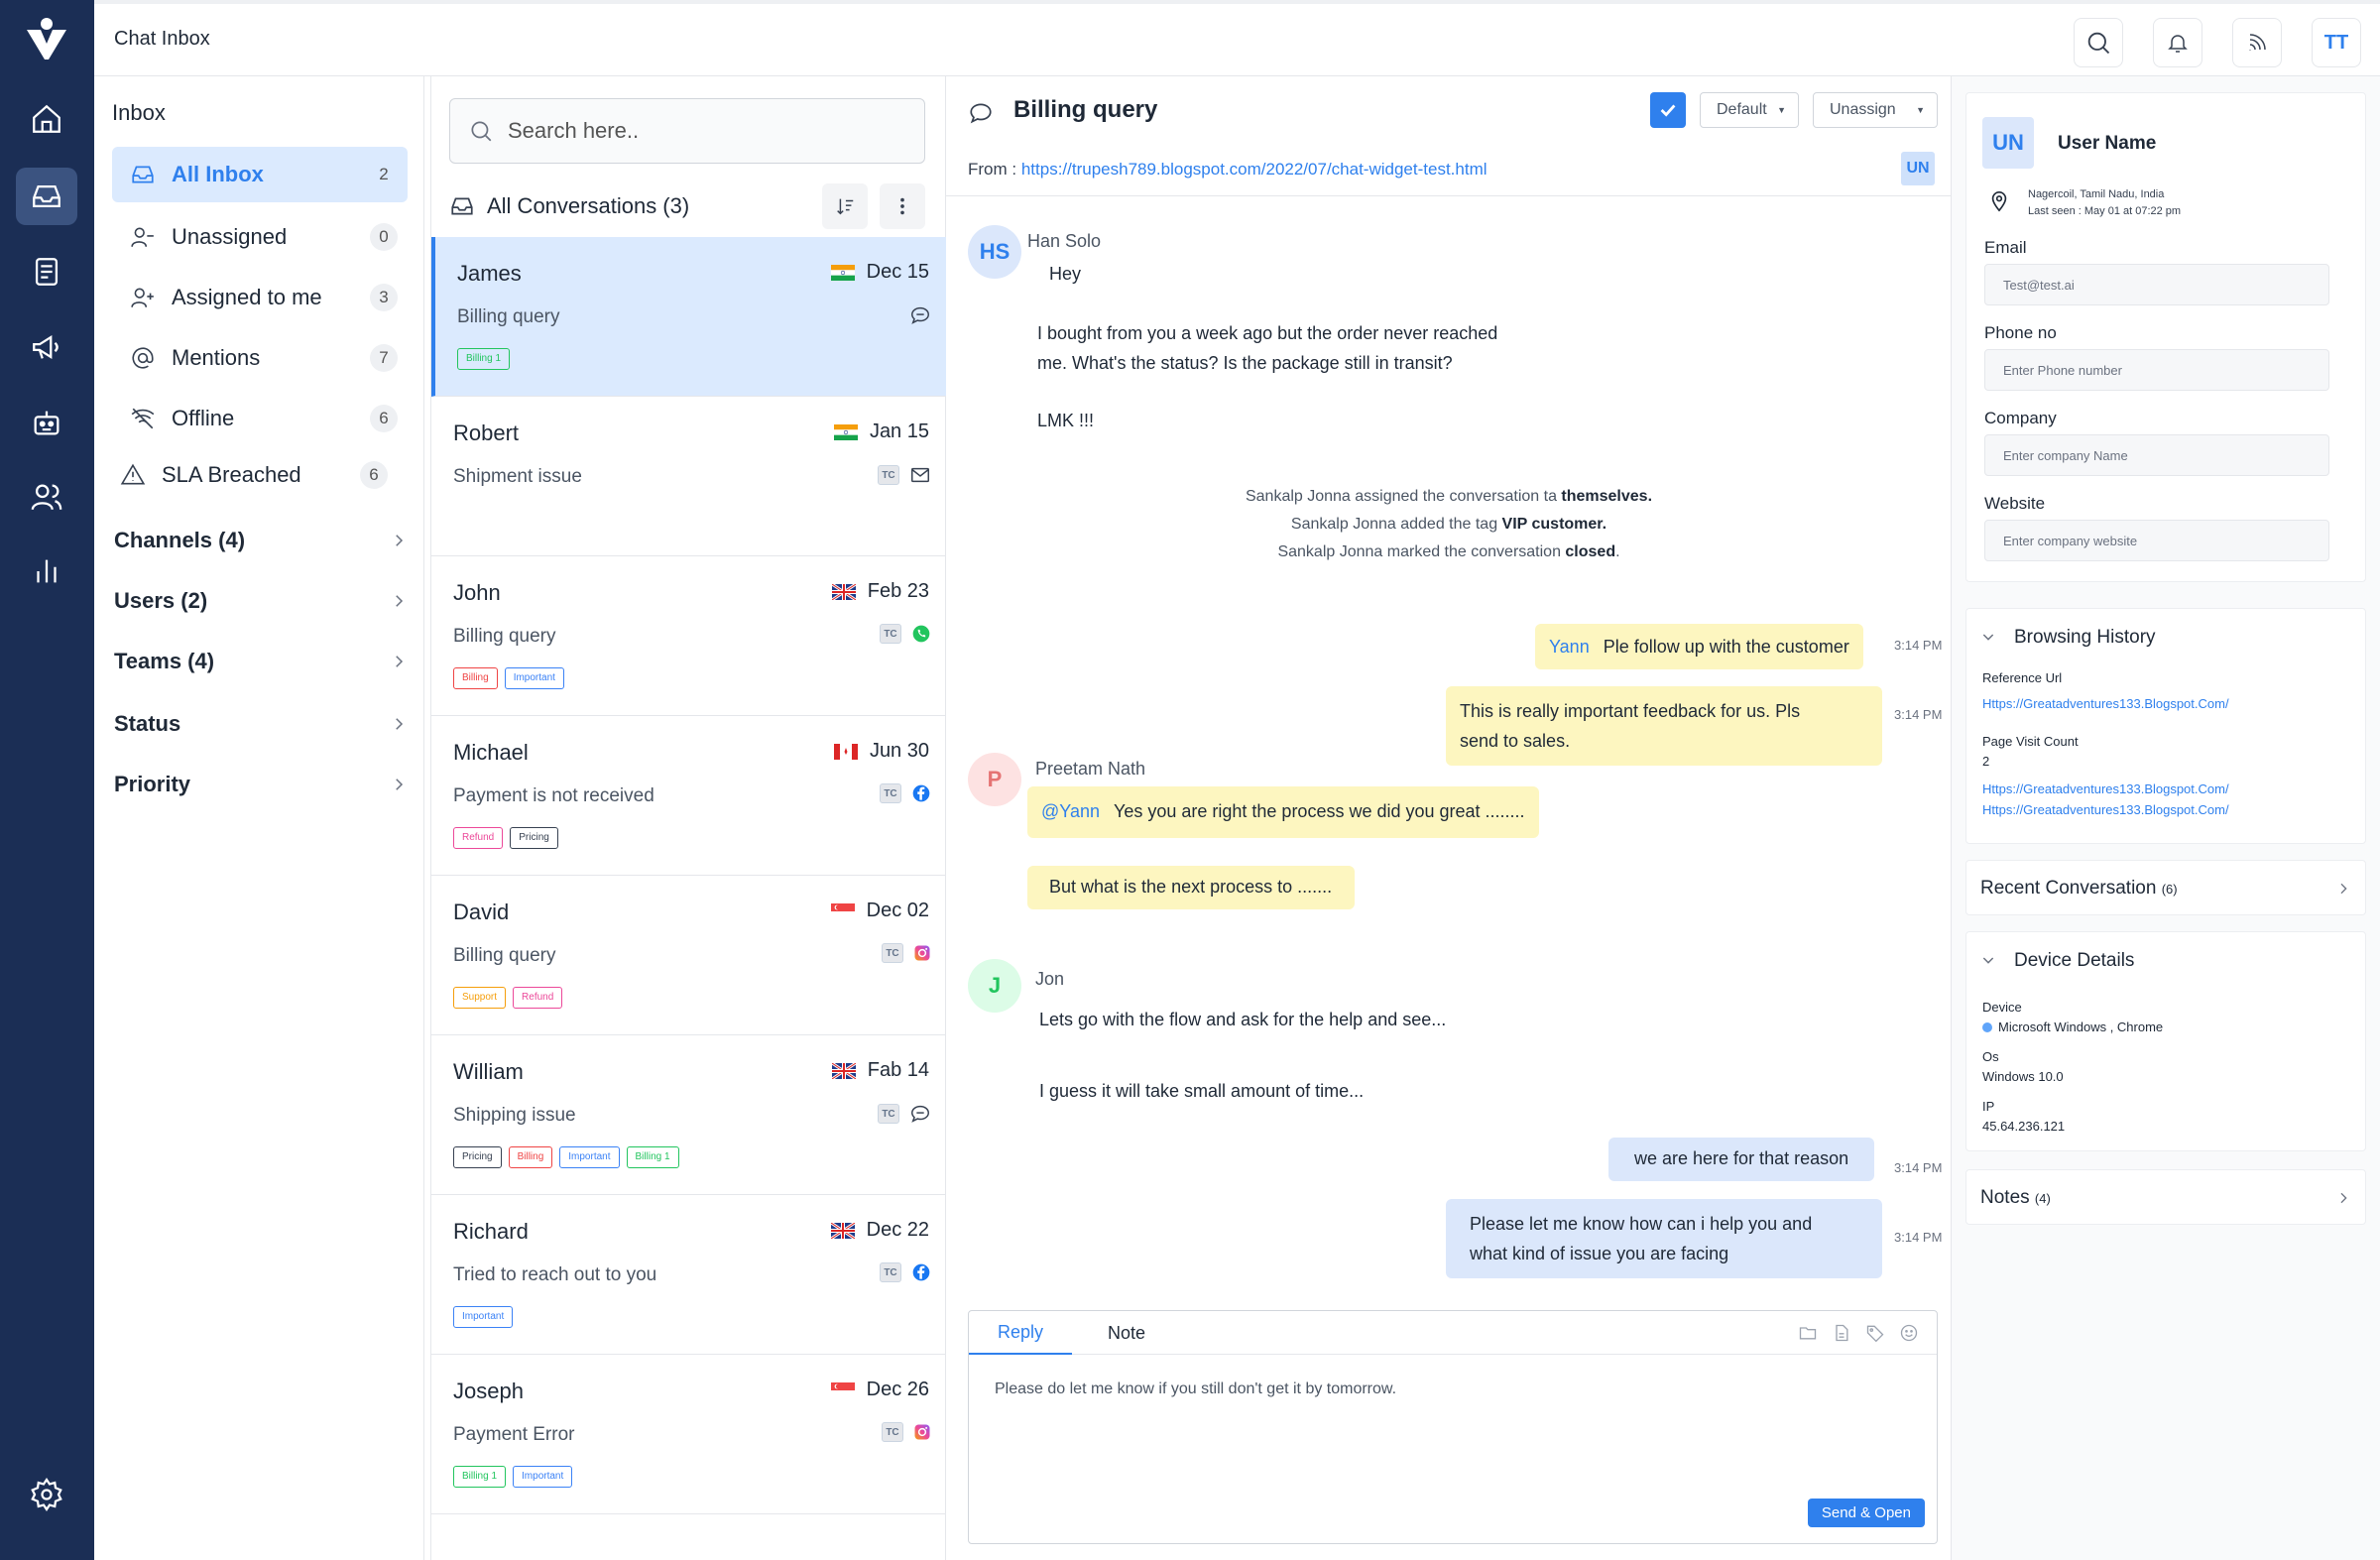 This screenshot has height=1560, width=2380. Describe the element at coordinates (2020, 418) in the screenshot. I see `company-label: Company` at that location.